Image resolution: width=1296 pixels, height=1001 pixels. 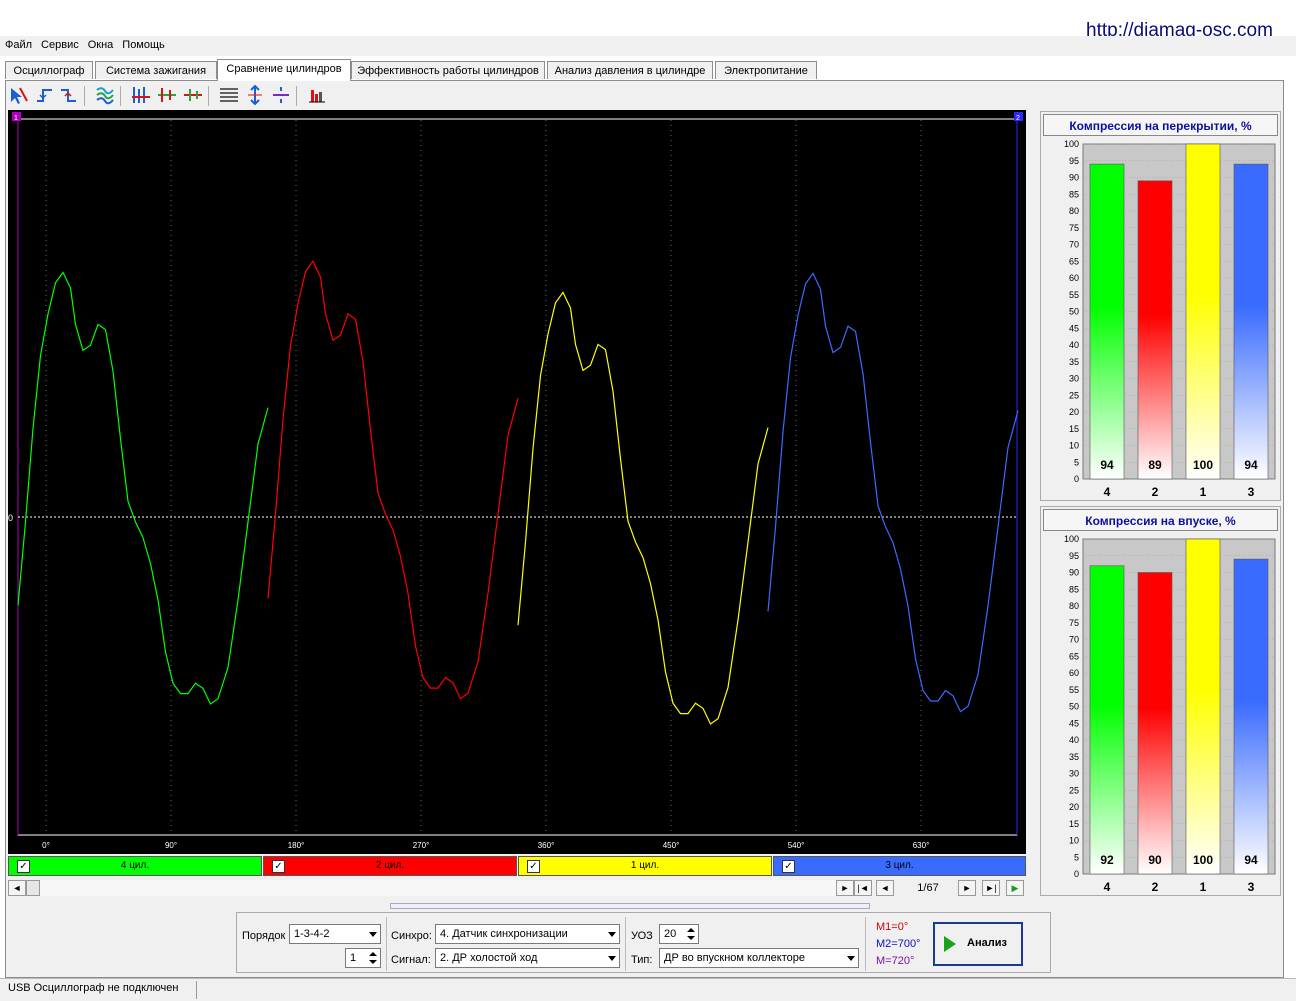 I want to click on order-stepper: 1, so click(x=363, y=958).